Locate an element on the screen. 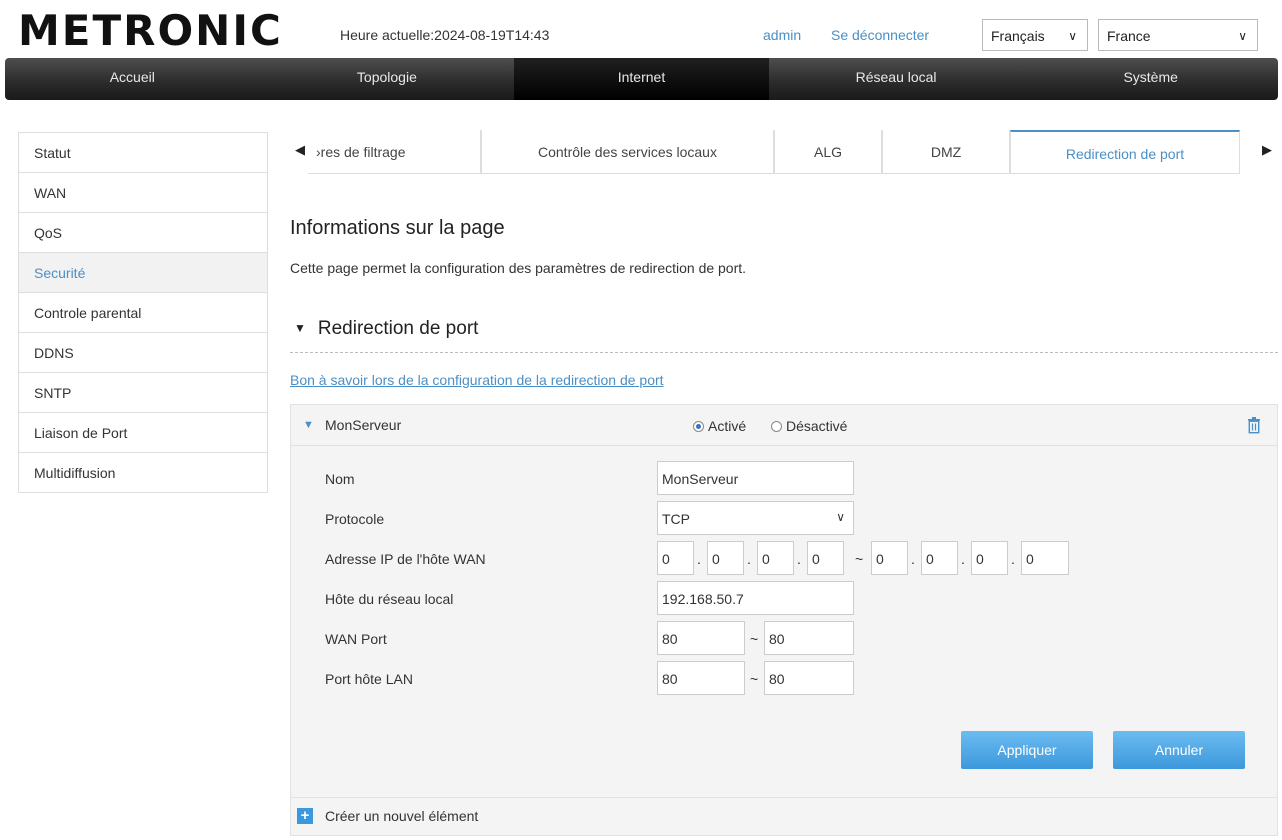  tab-dmz: DMZ is located at coordinates (946, 152).